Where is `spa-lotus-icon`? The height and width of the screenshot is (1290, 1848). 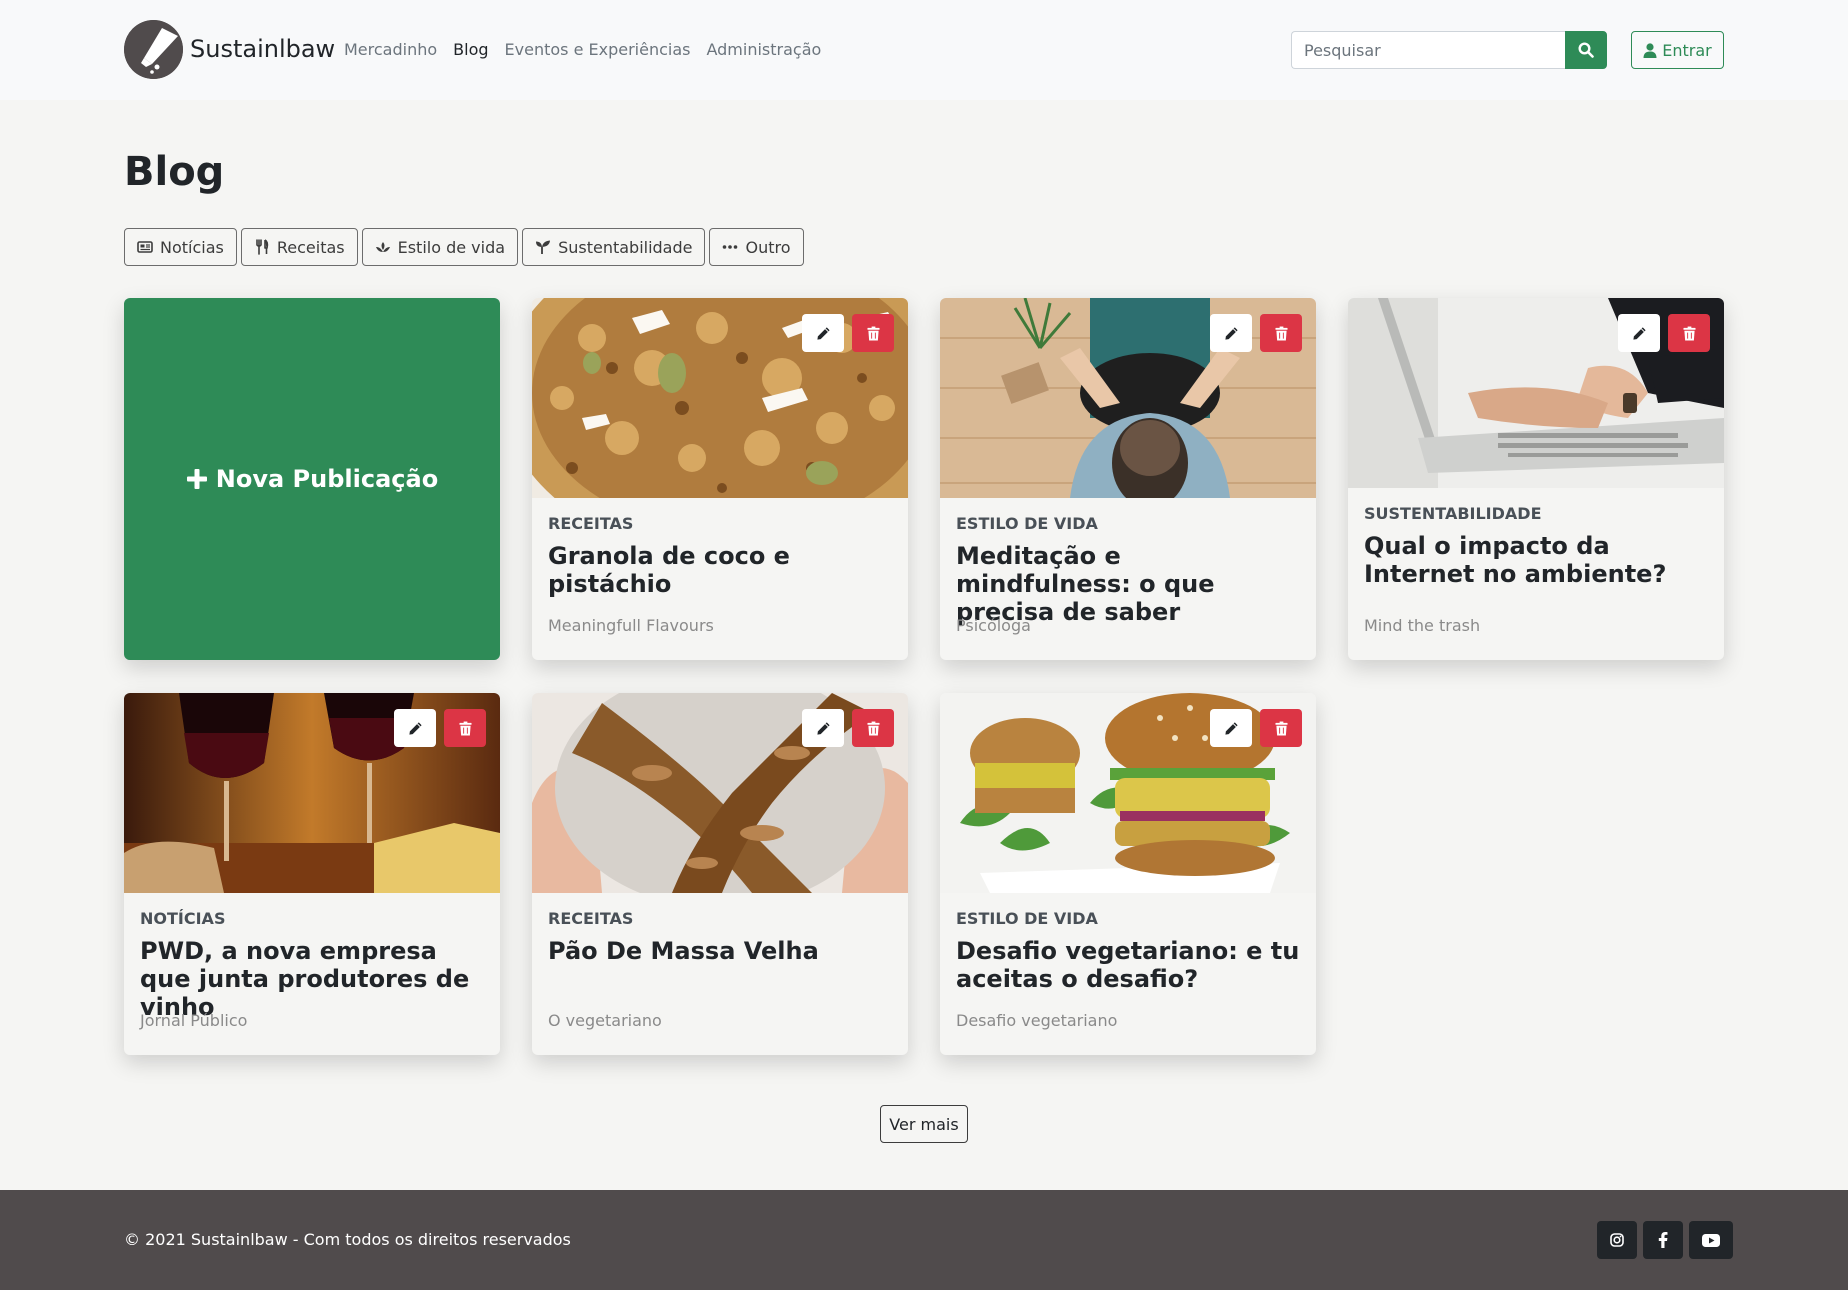
spa-lotus-icon is located at coordinates (382, 247).